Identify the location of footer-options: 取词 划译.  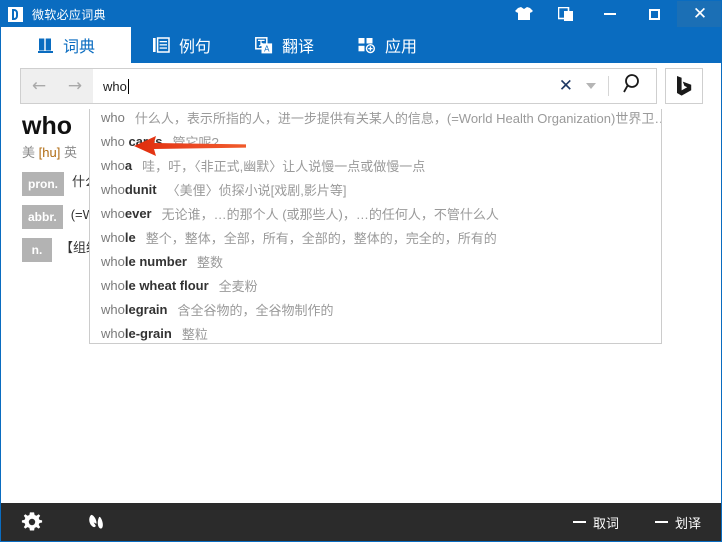
(629, 522).